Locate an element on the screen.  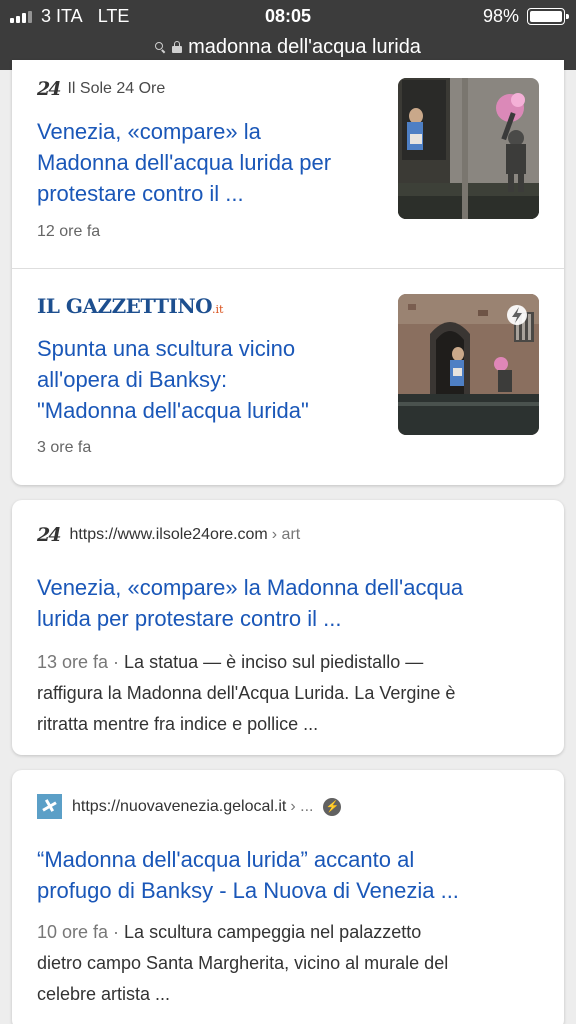
result-date: 10 ore fa · is located at coordinates (78, 932).